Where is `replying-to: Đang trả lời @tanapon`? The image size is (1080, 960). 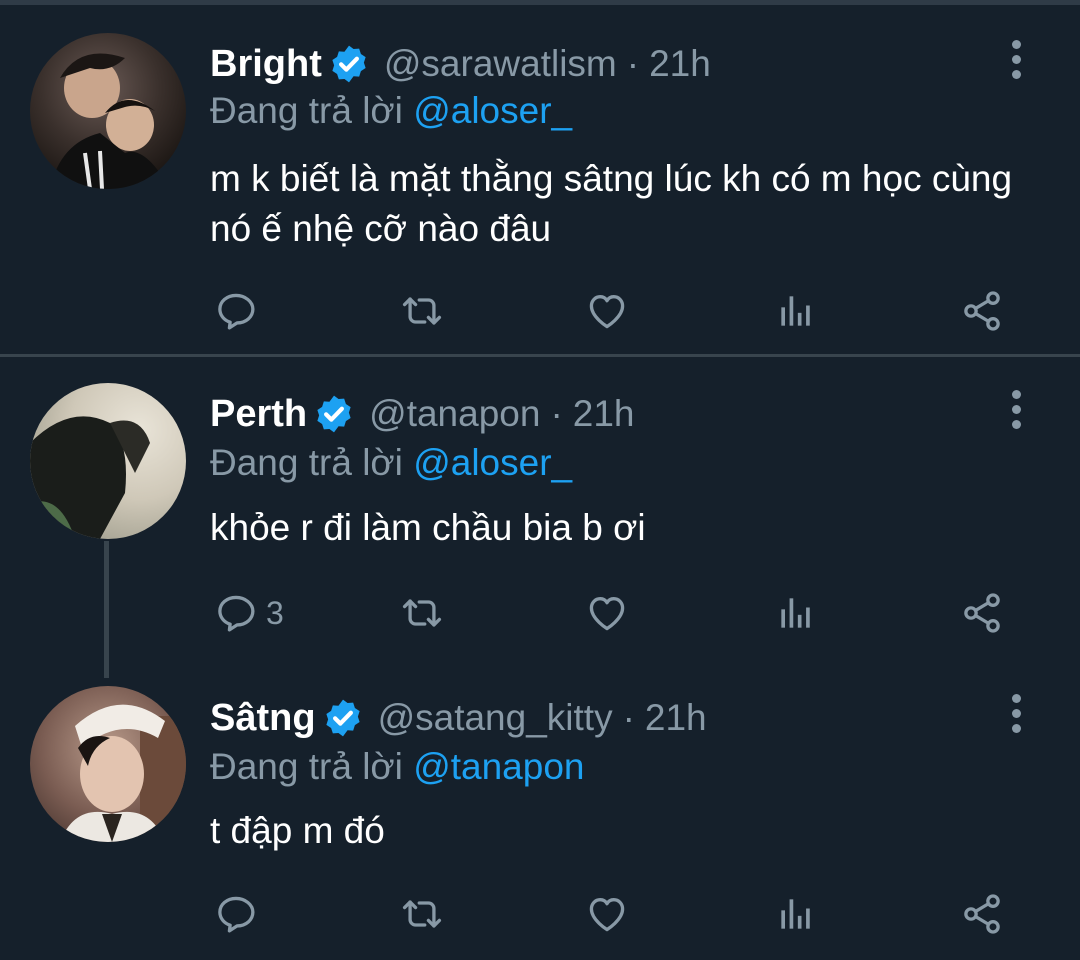 replying-to: Đang trả lời @tanapon is located at coordinates (397, 767).